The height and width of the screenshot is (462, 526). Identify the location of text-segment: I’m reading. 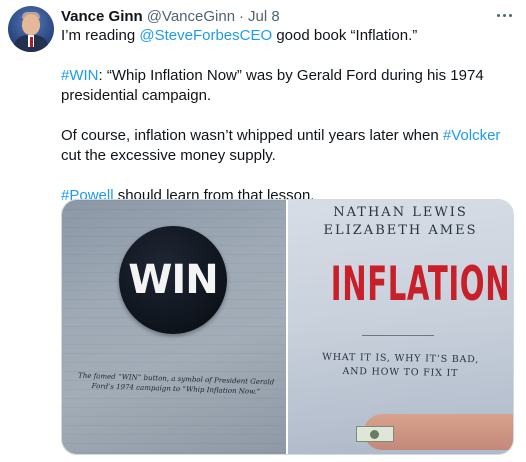
(100, 35).